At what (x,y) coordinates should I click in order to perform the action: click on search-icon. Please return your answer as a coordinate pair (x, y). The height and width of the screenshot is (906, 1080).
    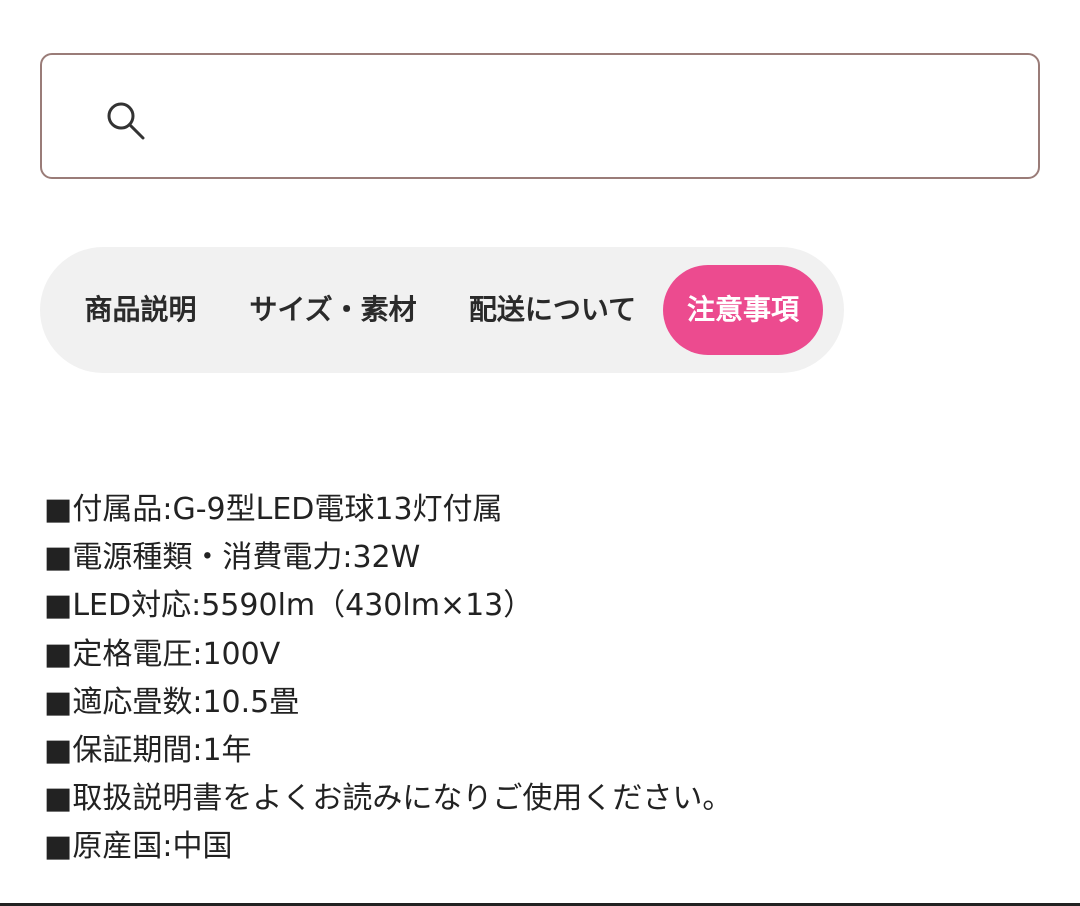
    Looking at the image, I should click on (127, 122).